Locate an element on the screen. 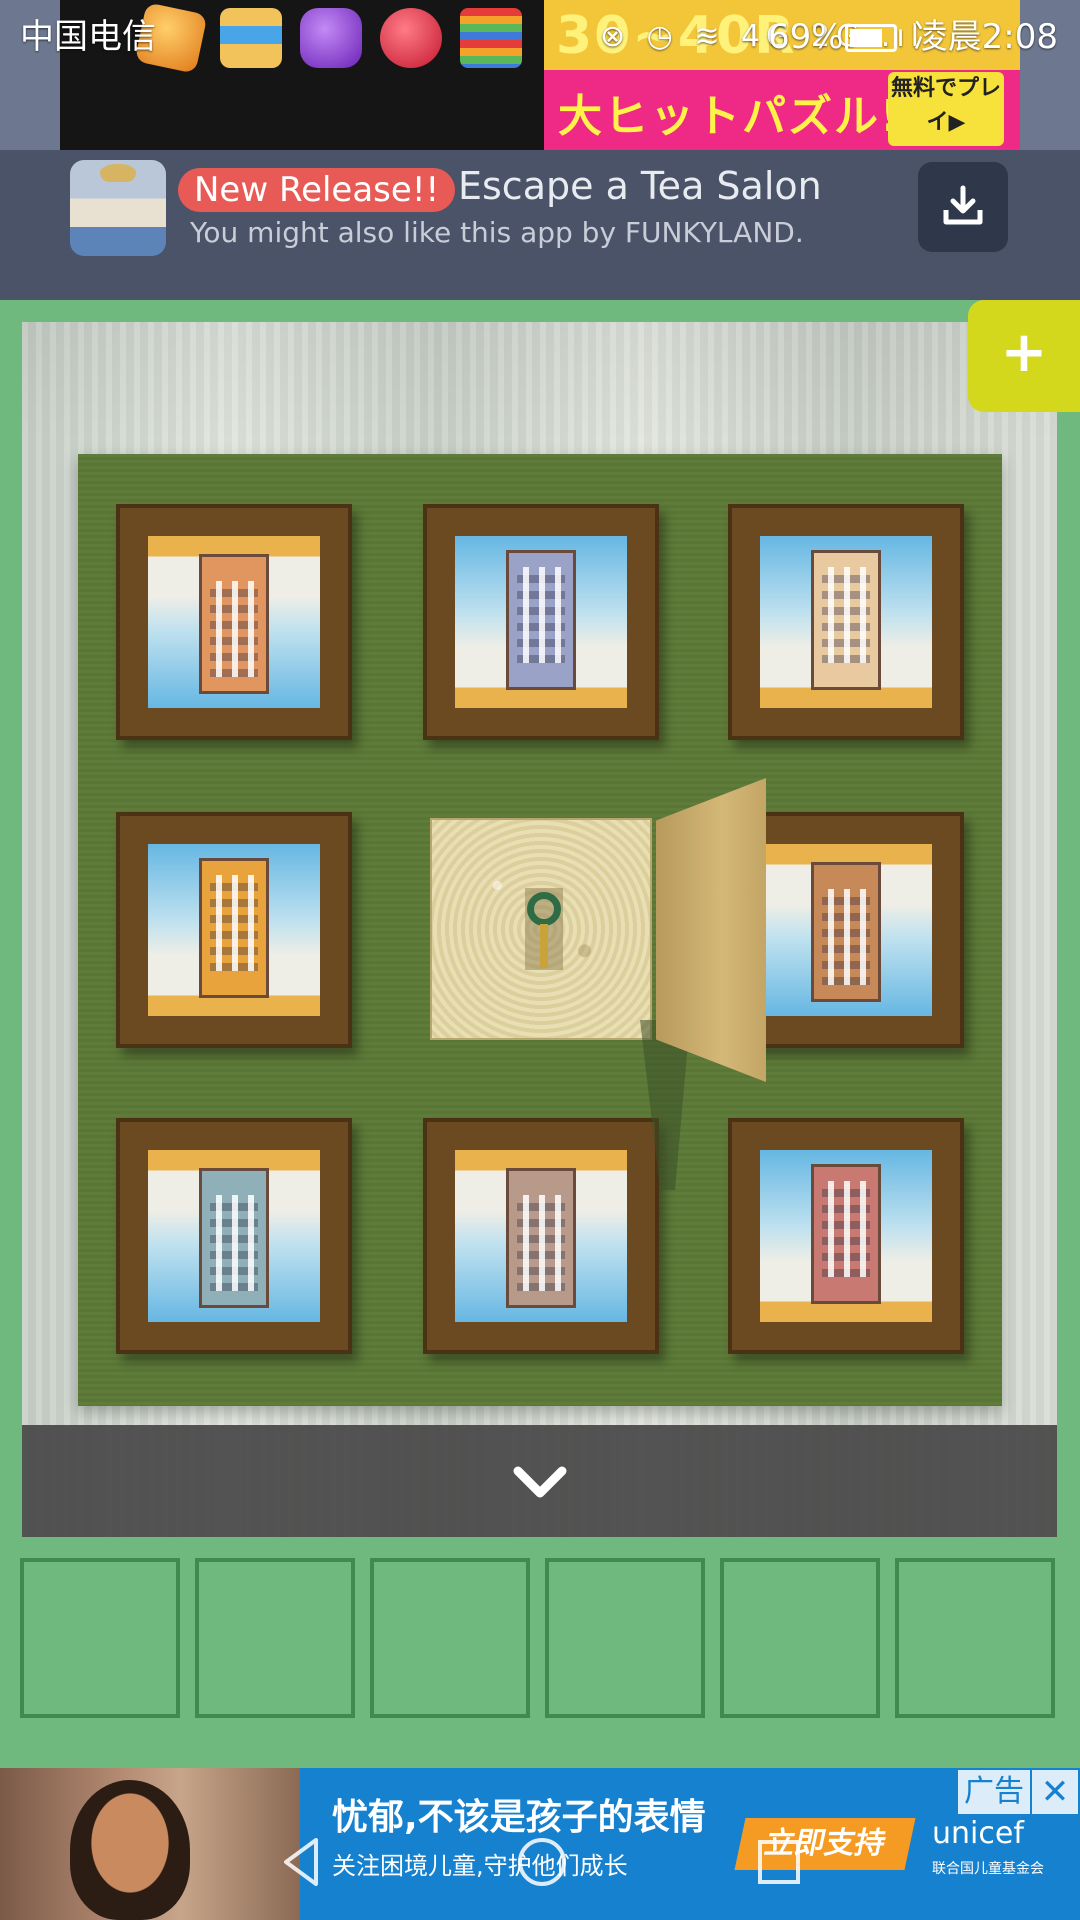 The image size is (1080, 1920). picture-frame-top-right is located at coordinates (846, 622).